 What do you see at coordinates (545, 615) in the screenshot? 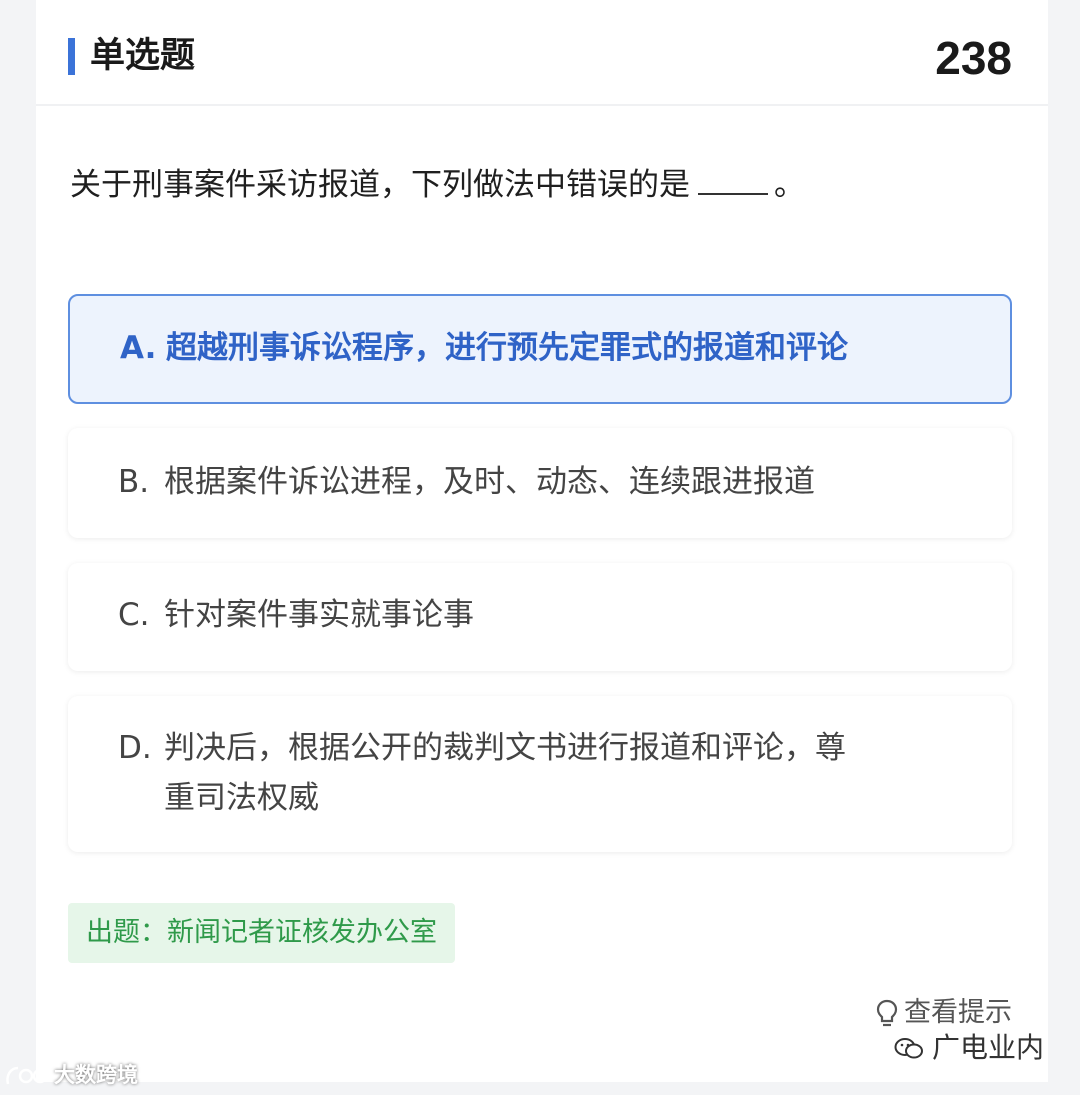
I see `option-c-content: C. 针对案件事实就事论事` at bounding box center [545, 615].